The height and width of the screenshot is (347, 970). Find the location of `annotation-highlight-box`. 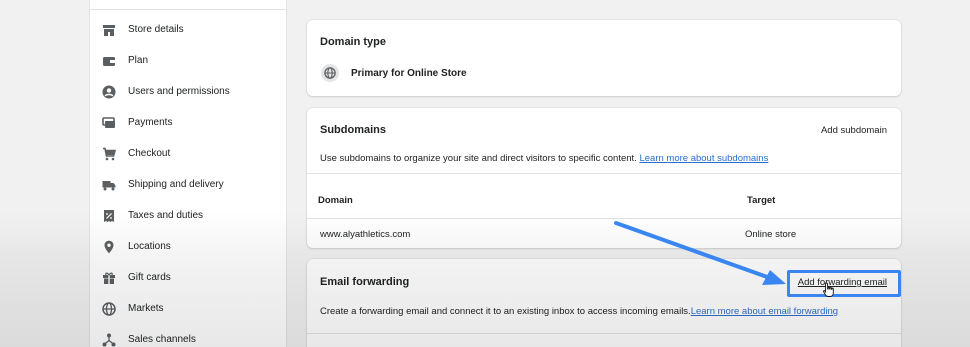

annotation-highlight-box is located at coordinates (844, 283).